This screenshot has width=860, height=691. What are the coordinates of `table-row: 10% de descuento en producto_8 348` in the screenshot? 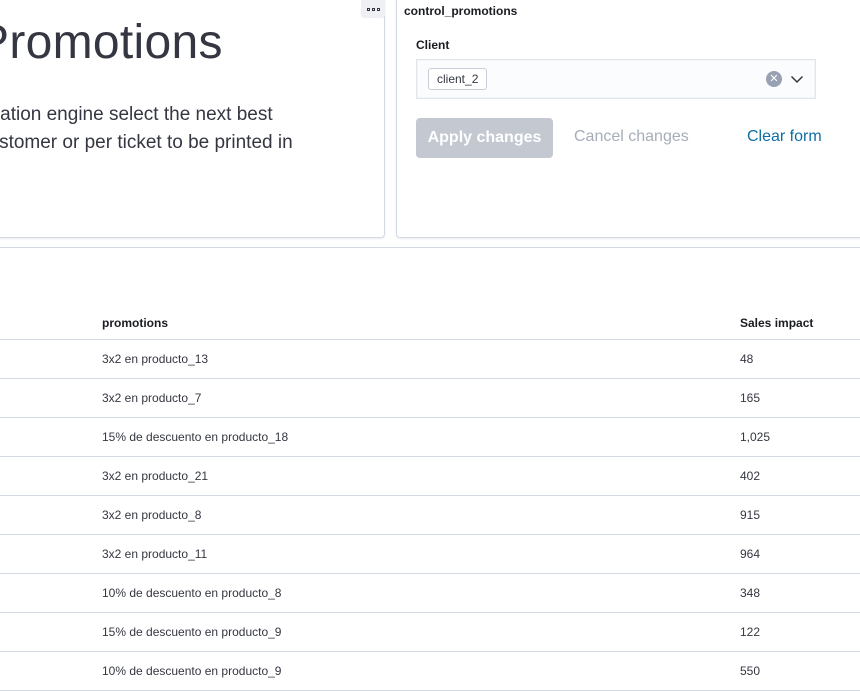 It's located at (430, 593).